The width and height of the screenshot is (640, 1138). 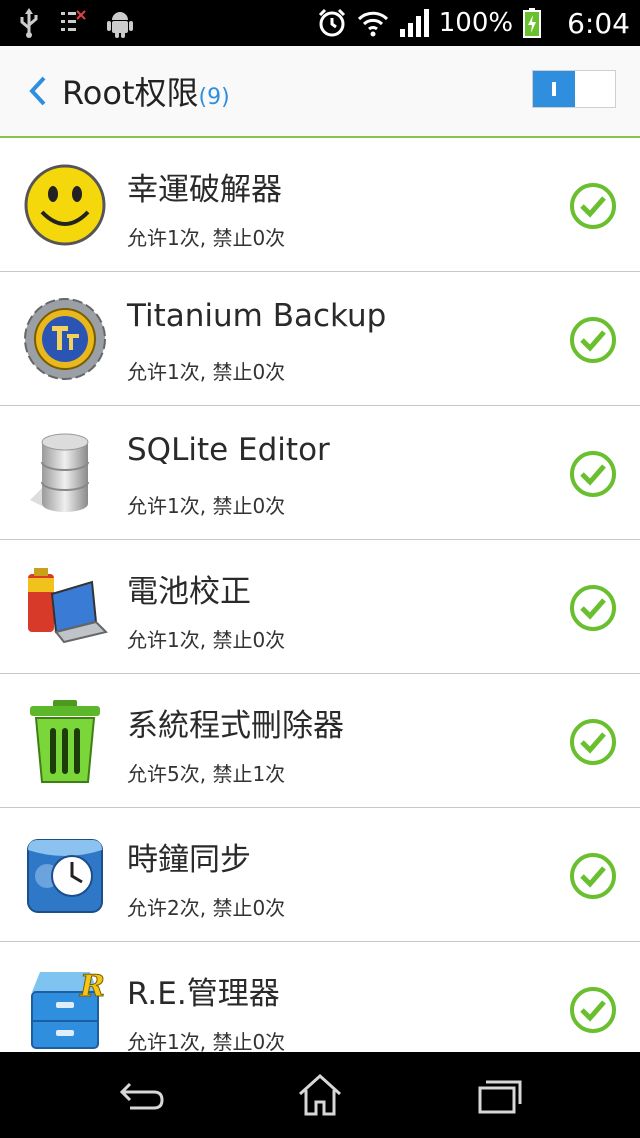 I want to click on nav-back-icon, so click(x=142, y=1095).